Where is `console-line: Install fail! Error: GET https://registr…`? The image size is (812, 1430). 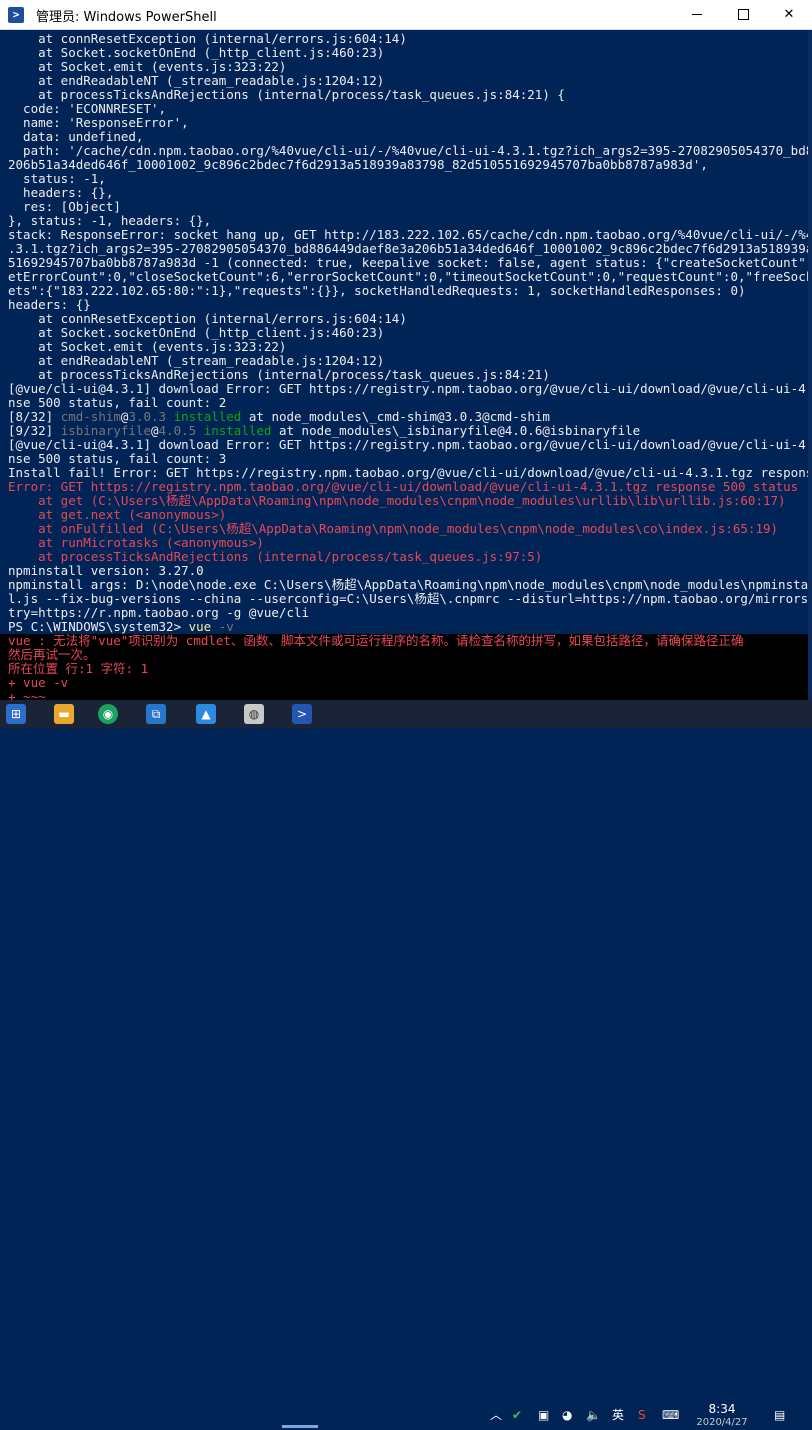 console-line: Install fail! Error: GET https://registr… is located at coordinates (406, 473).